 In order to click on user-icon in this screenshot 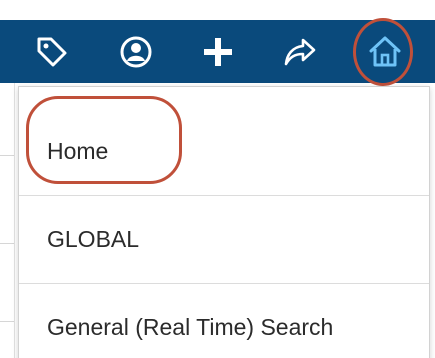, I will do `click(136, 52)`.